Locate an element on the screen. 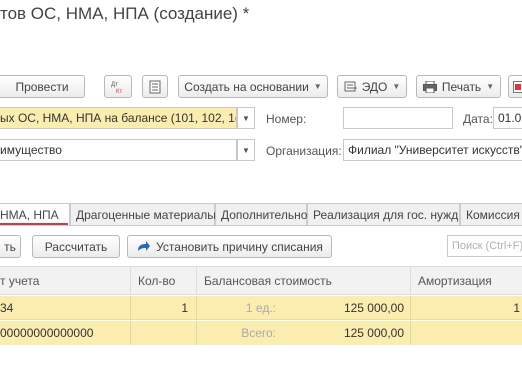 The width and height of the screenshot is (522, 379). date-value: 01.0 is located at coordinates (510, 118).